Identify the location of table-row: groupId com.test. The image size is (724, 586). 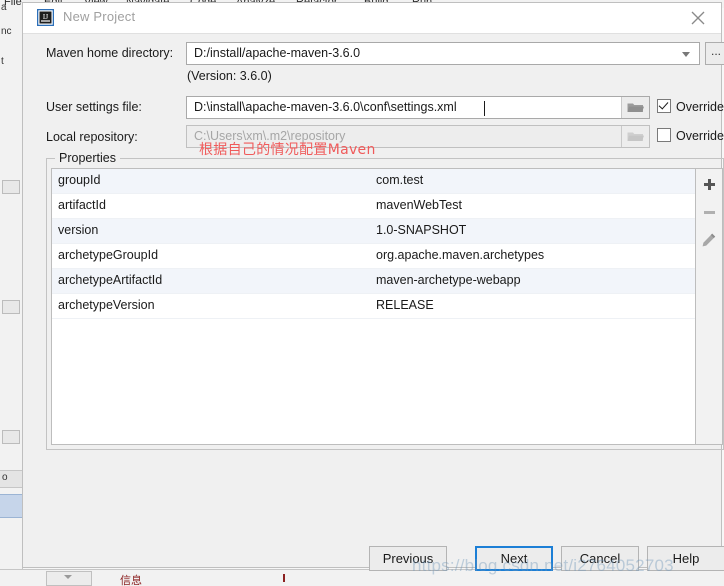
(373, 181).